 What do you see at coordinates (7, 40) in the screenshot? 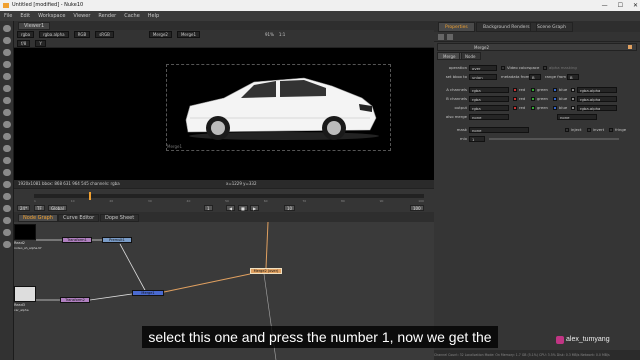
I see `draw-icon` at bounding box center [7, 40].